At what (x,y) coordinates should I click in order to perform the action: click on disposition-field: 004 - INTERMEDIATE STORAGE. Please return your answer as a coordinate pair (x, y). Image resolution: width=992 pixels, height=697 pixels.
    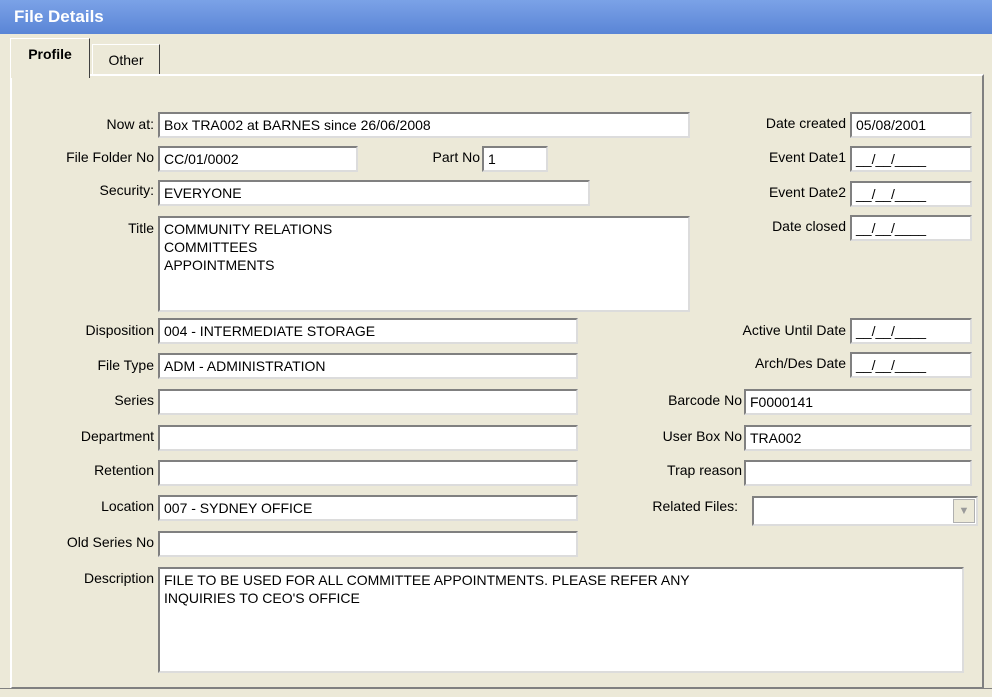
    Looking at the image, I should click on (368, 331).